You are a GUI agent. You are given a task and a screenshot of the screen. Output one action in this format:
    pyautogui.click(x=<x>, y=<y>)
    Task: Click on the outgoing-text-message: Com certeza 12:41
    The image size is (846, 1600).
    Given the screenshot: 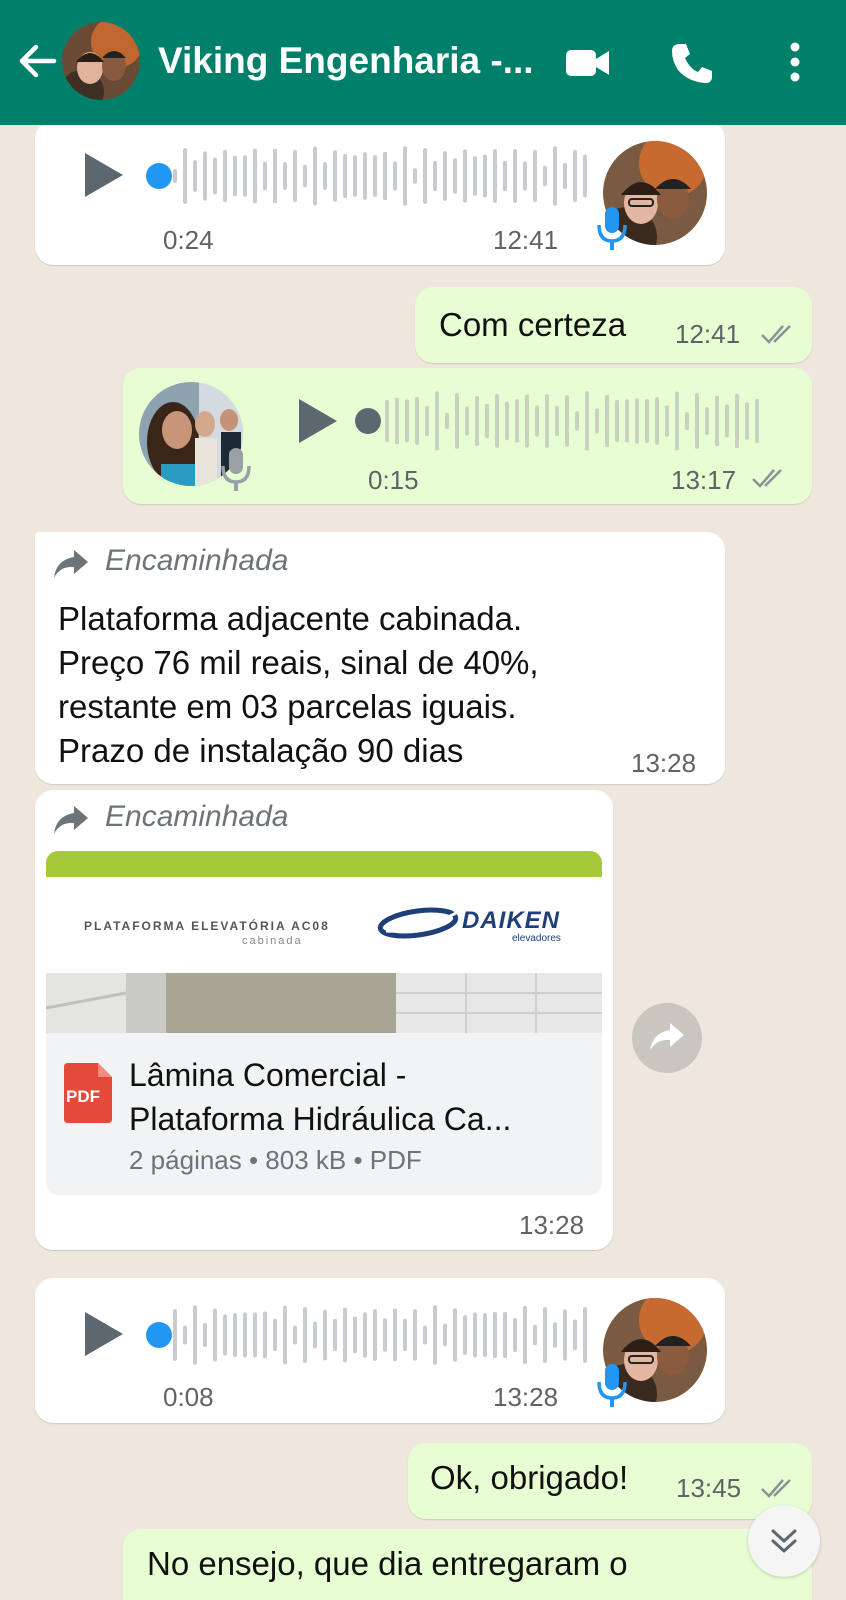 What is the action you would take?
    pyautogui.click(x=613, y=325)
    